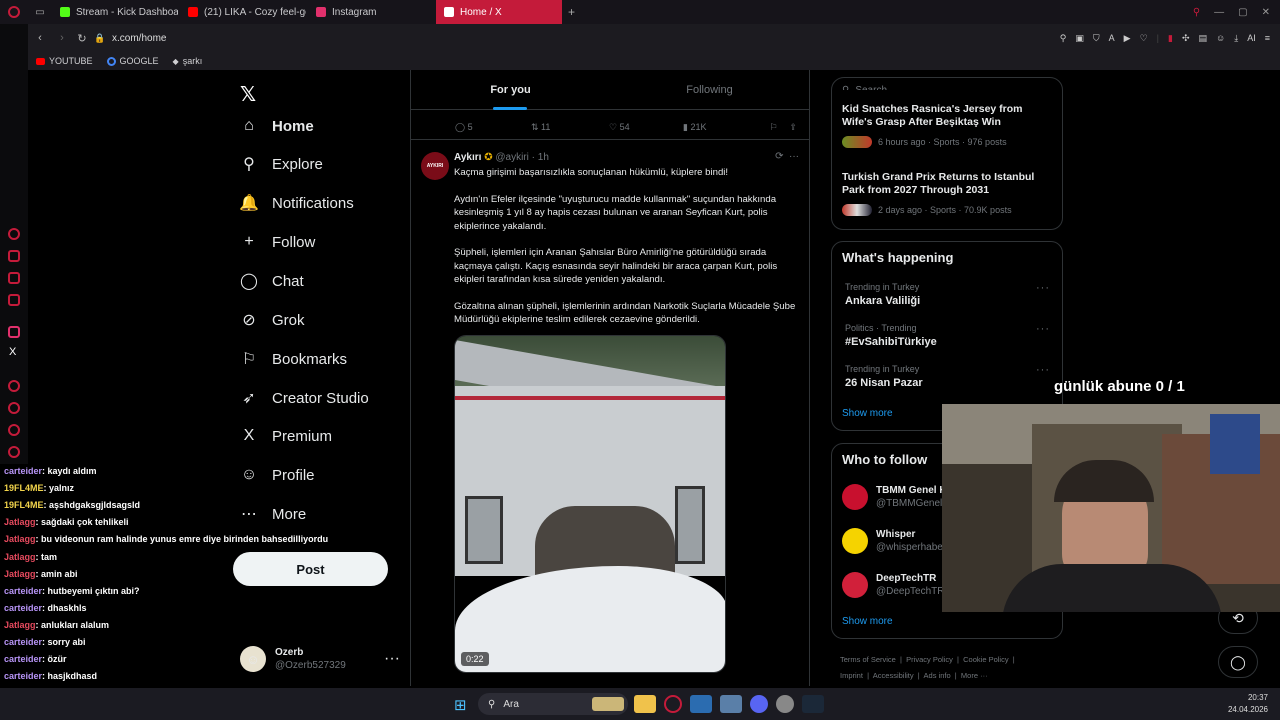  Describe the element at coordinates (392, 659) in the screenshot. I see `more-icon: ···` at that location.